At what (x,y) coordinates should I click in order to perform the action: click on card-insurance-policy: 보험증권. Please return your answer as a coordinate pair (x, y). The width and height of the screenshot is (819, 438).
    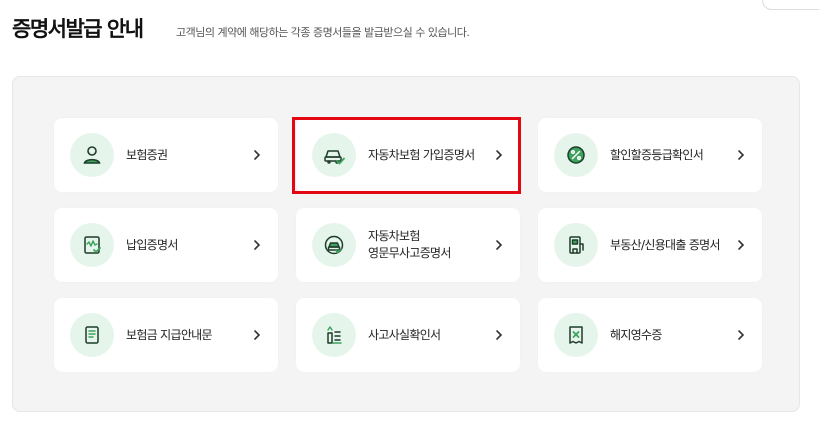
    Looking at the image, I should click on (166, 155).